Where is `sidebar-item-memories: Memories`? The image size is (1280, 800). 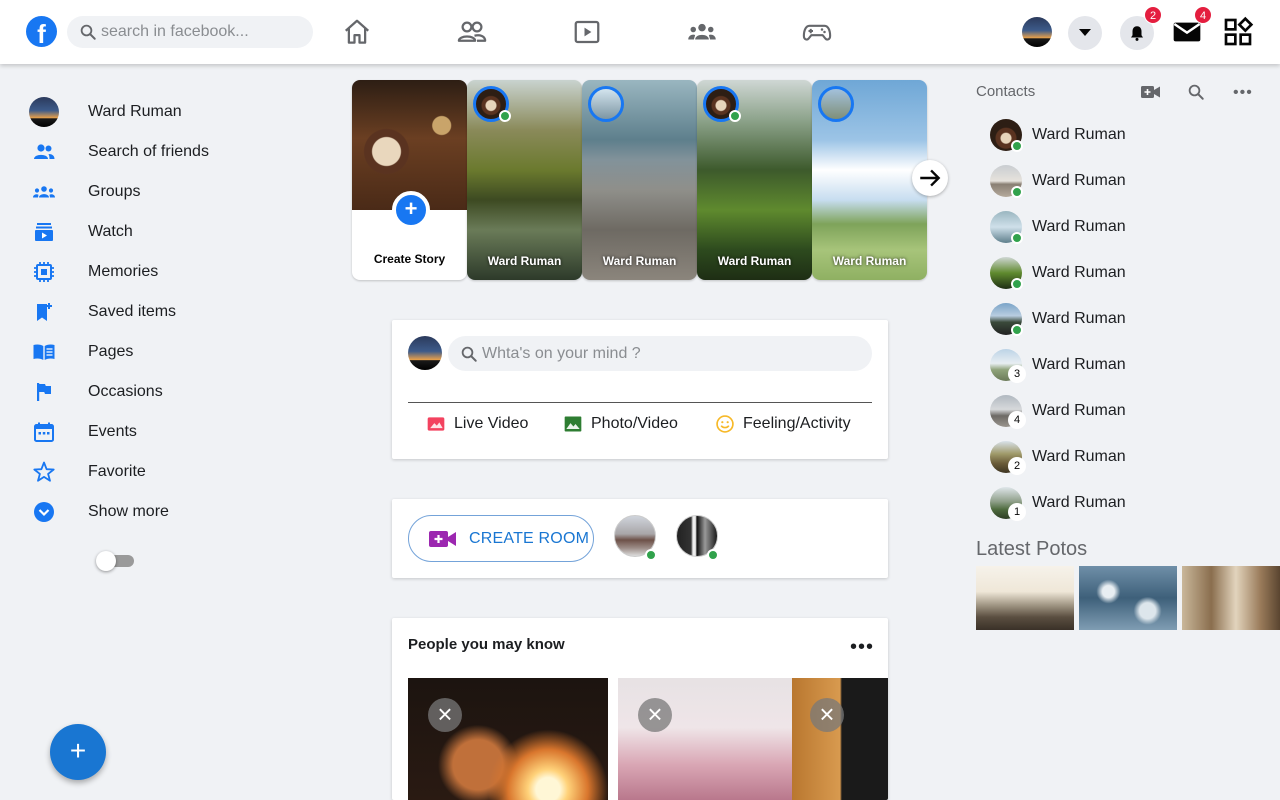 sidebar-item-memories: Memories is located at coordinates (174, 272).